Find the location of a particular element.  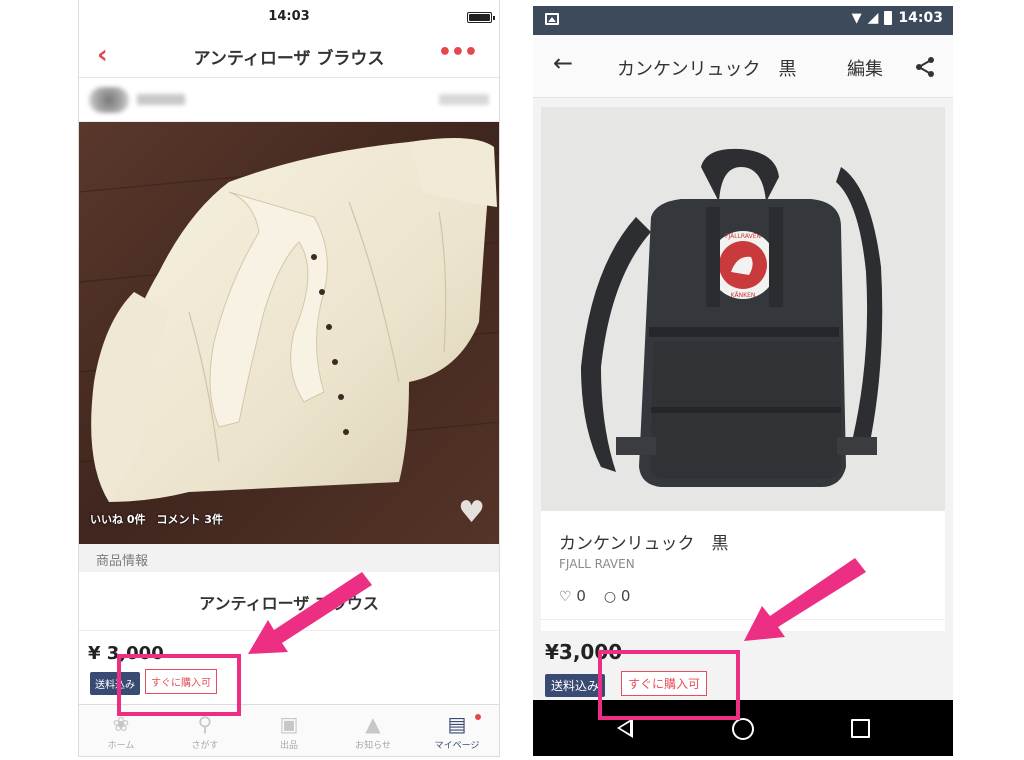

arrow-right is located at coordinates (805, 599).